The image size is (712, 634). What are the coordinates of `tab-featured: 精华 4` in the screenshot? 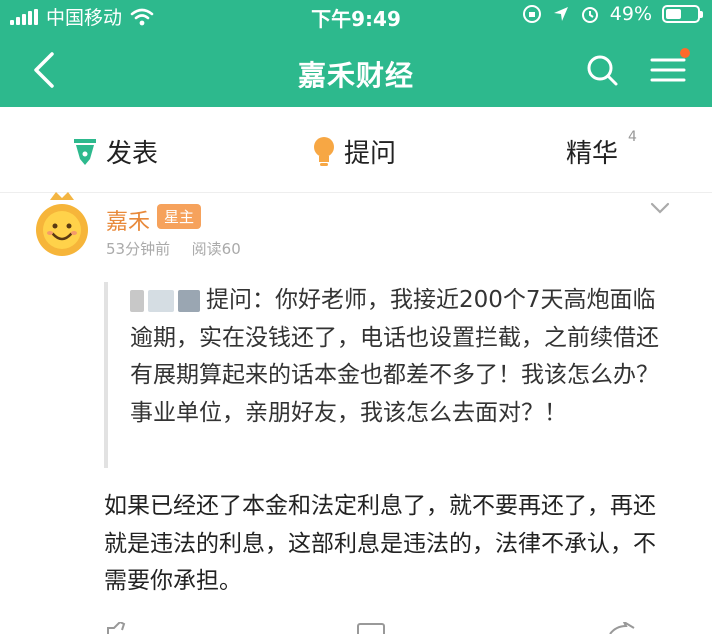 It's located at (601, 149).